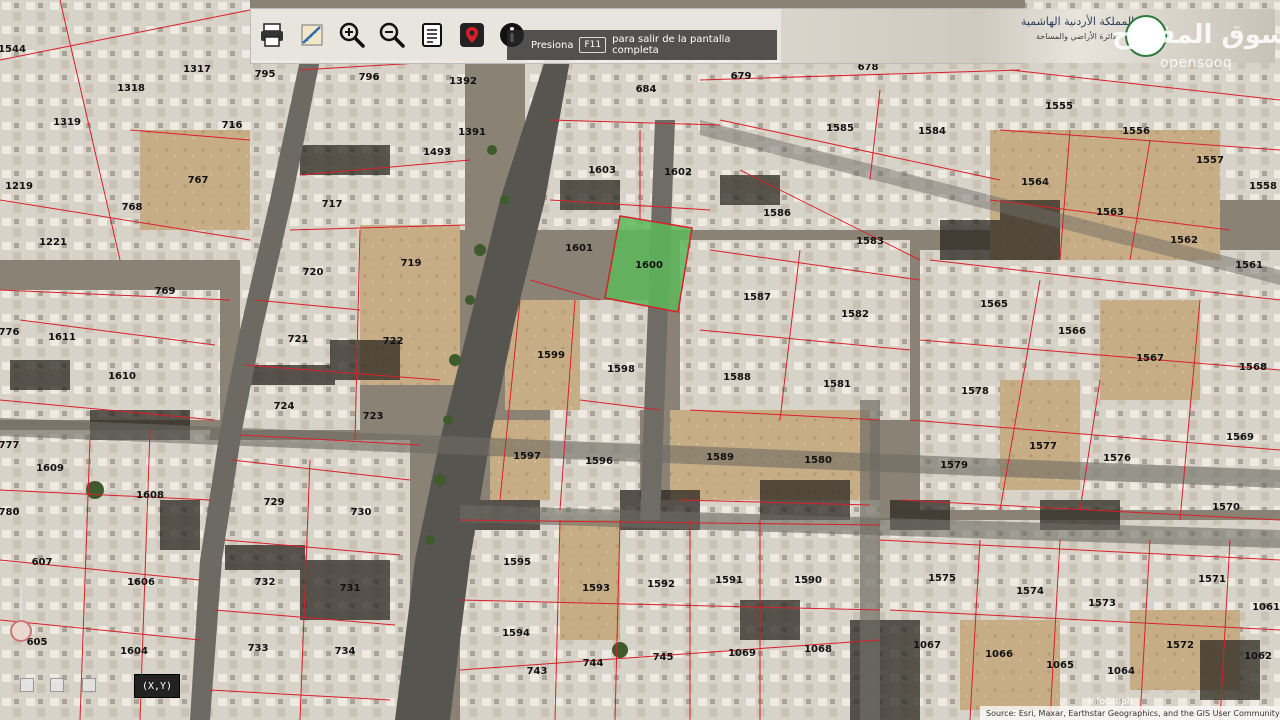 The width and height of the screenshot is (1280, 720). What do you see at coordinates (463, 81) in the screenshot?
I see `parcel-label-1392: 1392` at bounding box center [463, 81].